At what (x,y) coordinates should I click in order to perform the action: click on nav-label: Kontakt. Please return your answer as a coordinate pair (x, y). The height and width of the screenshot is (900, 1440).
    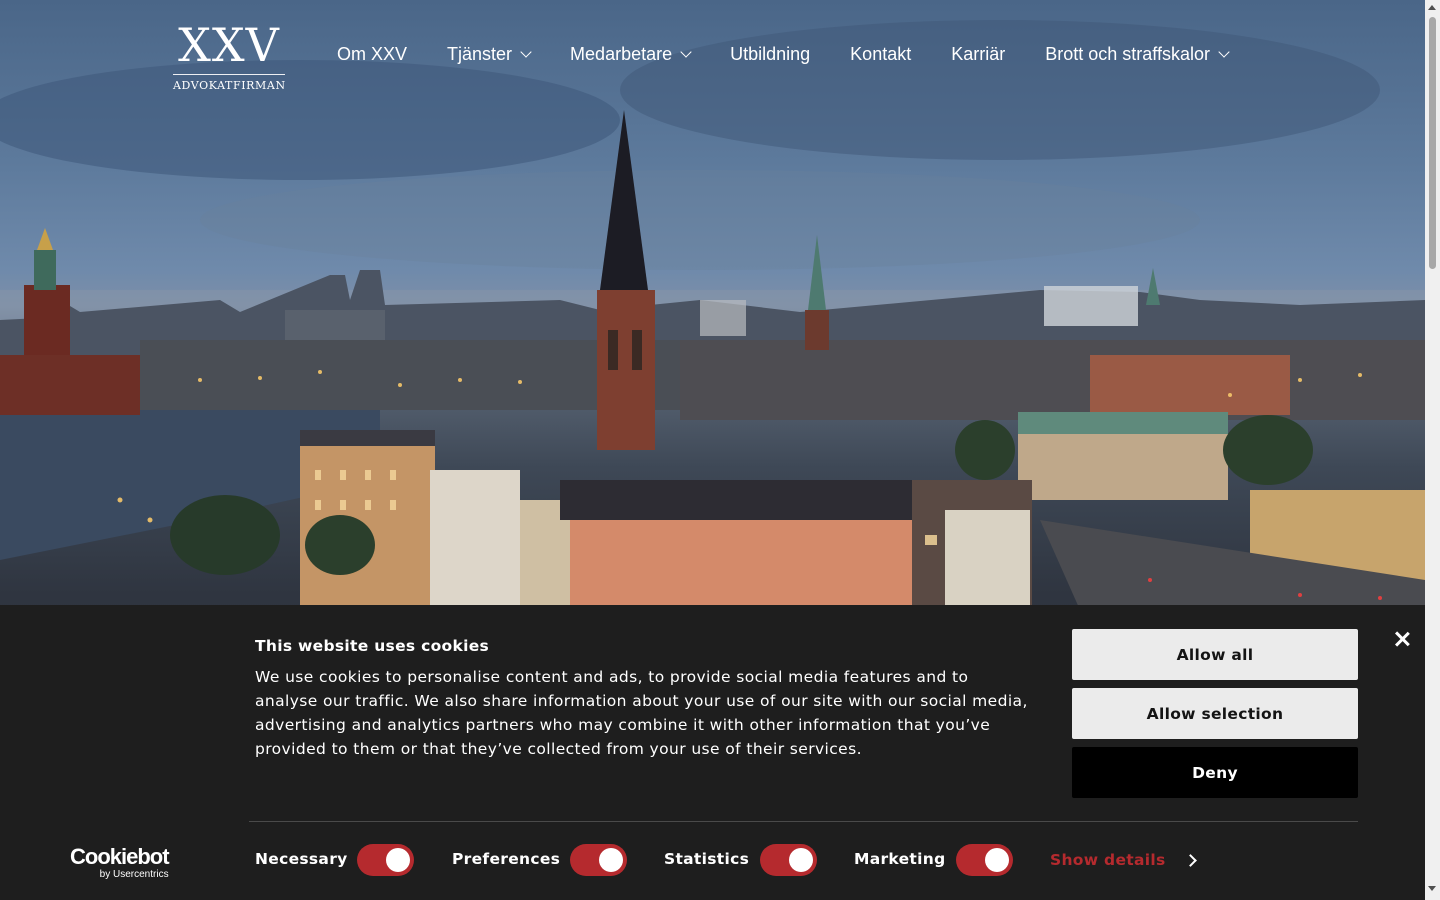
    Looking at the image, I should click on (881, 54).